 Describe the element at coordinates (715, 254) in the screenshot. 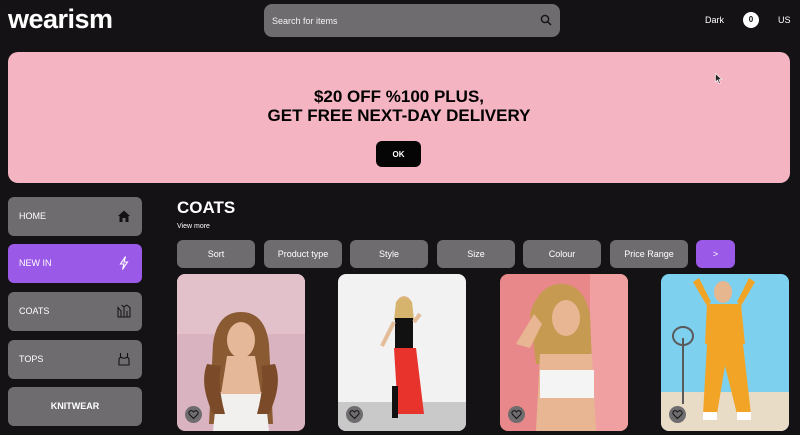

I see `filter-next-button: >` at that location.